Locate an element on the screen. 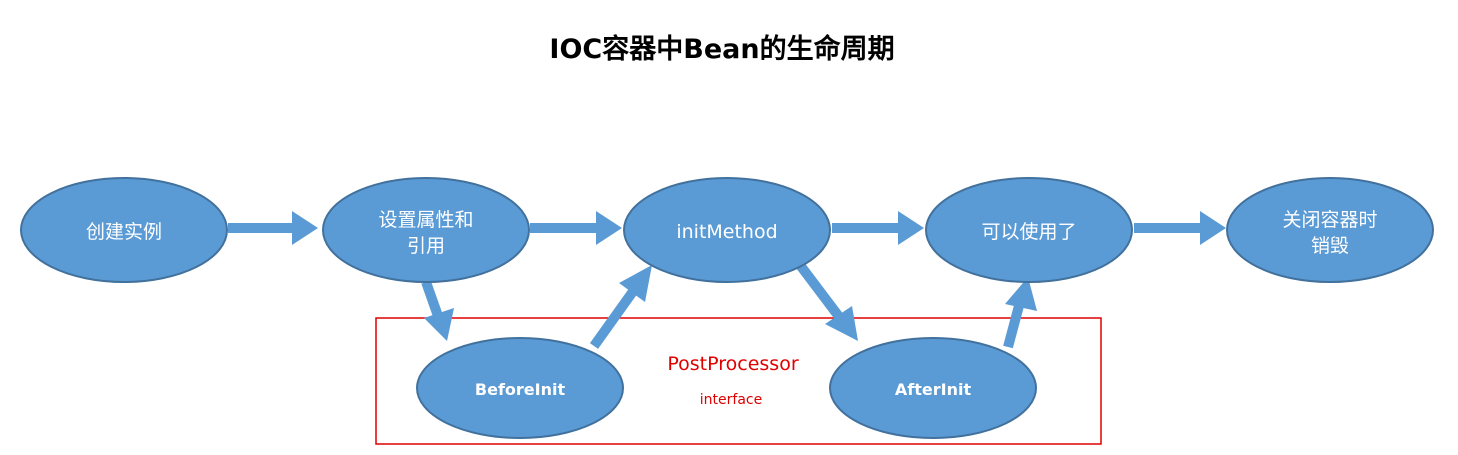 The image size is (1458, 455). node-usable-label: 可以使用了 is located at coordinates (1028, 232).